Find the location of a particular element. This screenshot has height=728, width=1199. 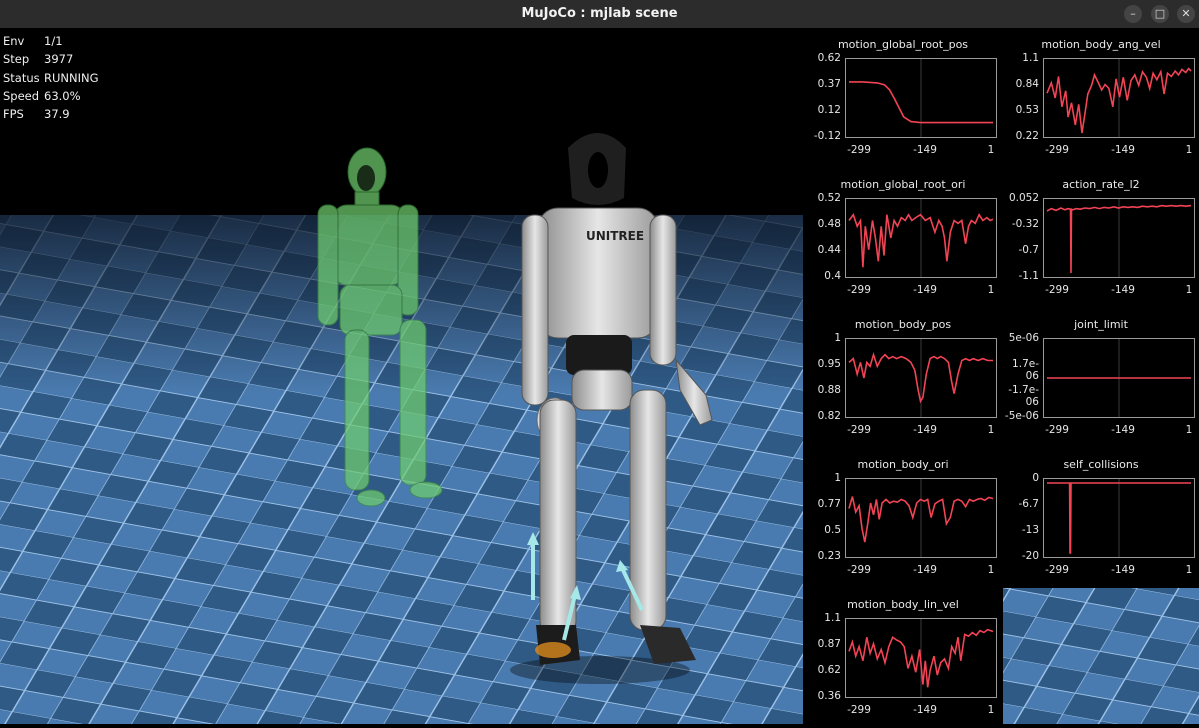

title-bar: MuJoCo : mjlab scene – □ ✕ is located at coordinates (599, 14).